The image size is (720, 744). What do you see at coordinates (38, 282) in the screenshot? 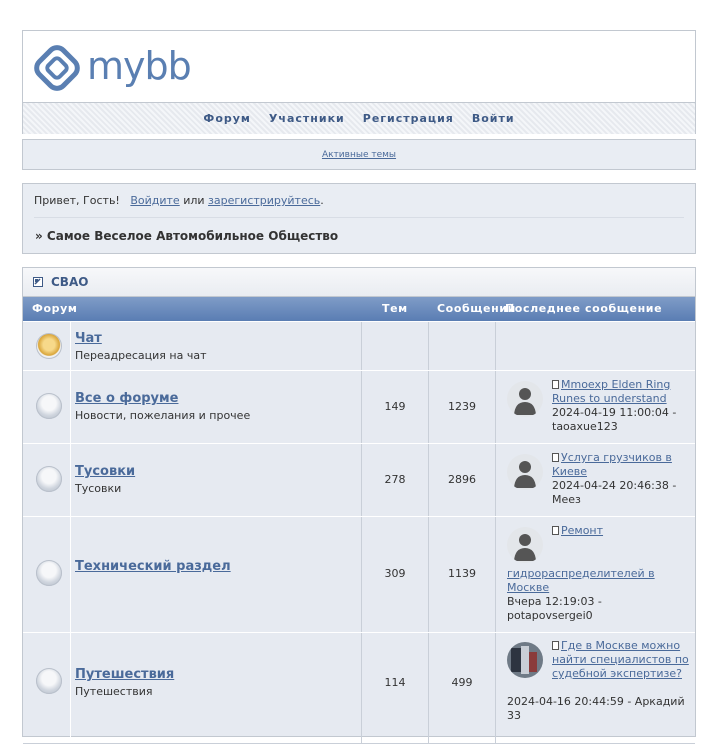
I see `collapse-icon` at bounding box center [38, 282].